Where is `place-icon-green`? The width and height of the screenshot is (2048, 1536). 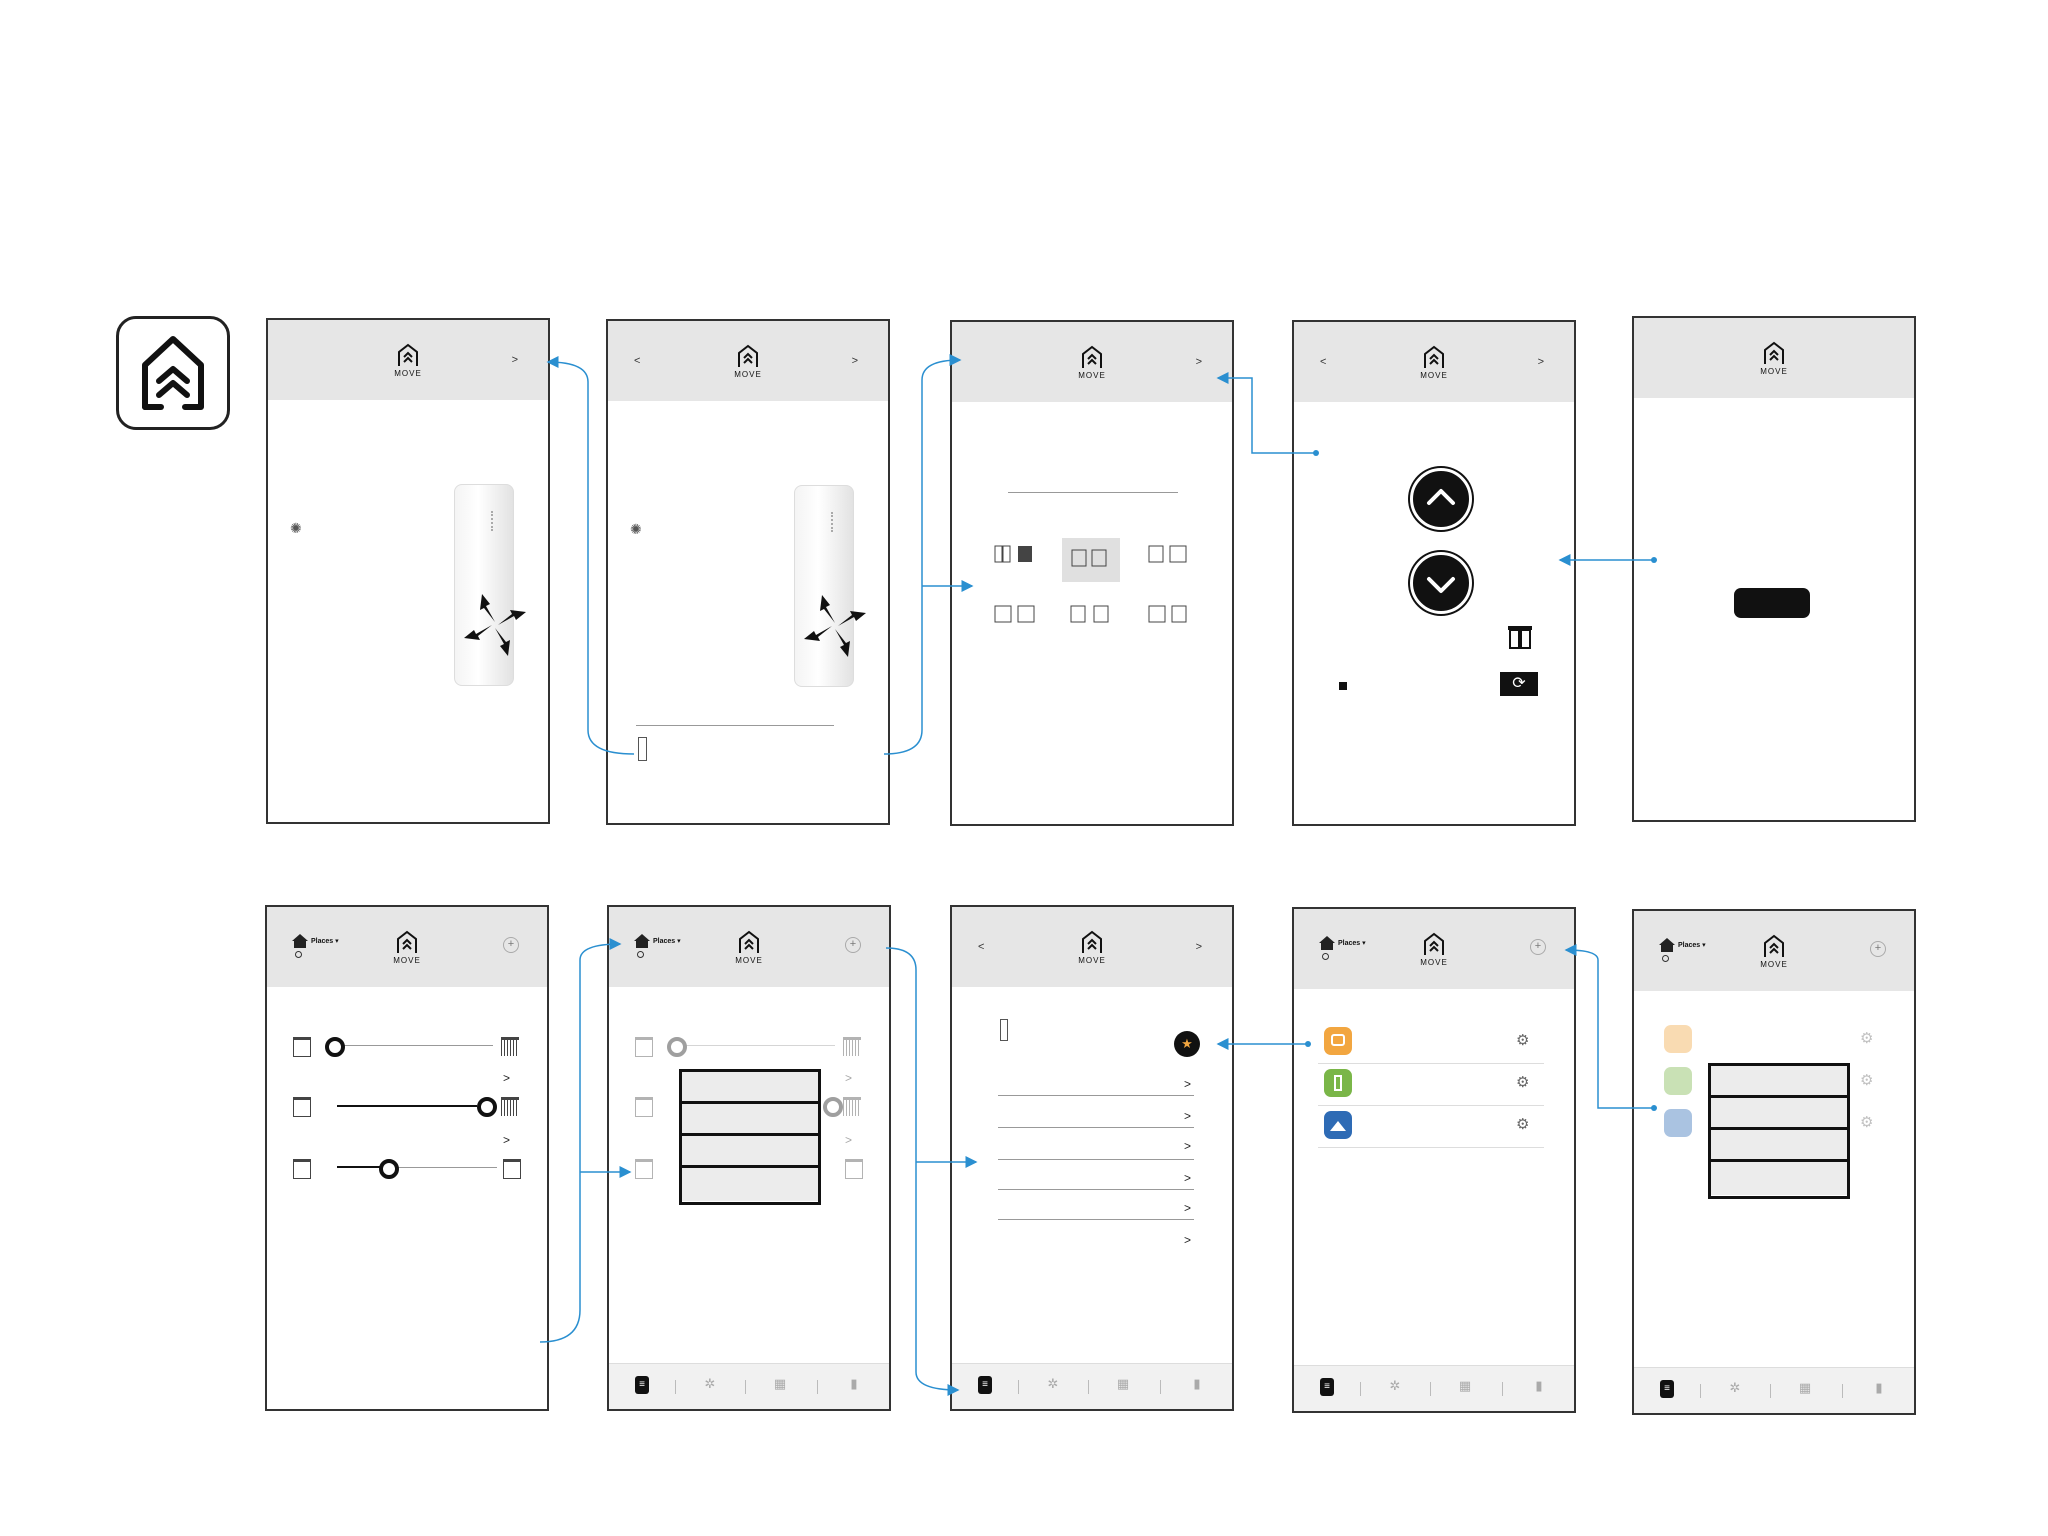 place-icon-green is located at coordinates (1338, 1083).